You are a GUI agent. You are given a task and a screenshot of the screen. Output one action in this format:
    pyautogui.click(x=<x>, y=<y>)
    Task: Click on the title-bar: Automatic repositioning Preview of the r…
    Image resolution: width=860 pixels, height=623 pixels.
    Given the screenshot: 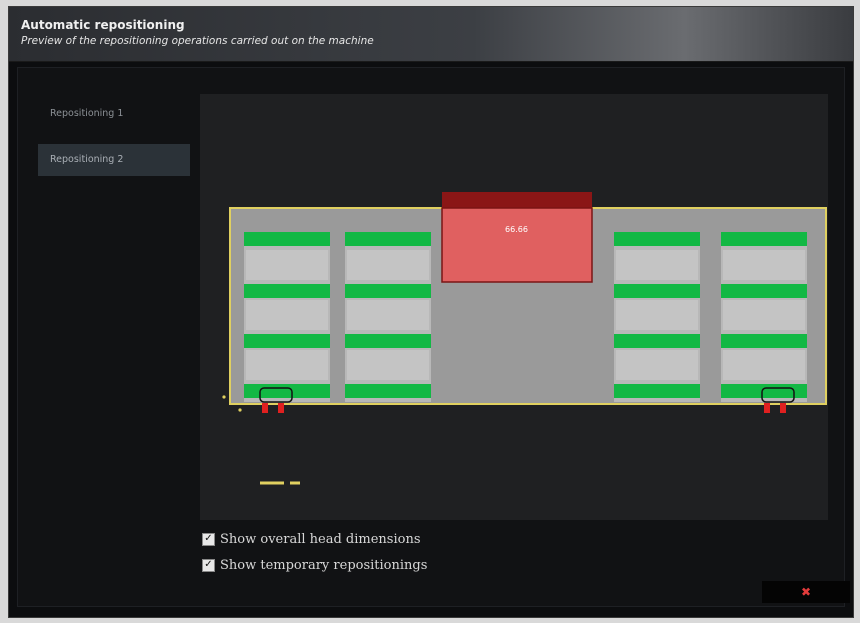 What is the action you would take?
    pyautogui.click(x=431, y=34)
    